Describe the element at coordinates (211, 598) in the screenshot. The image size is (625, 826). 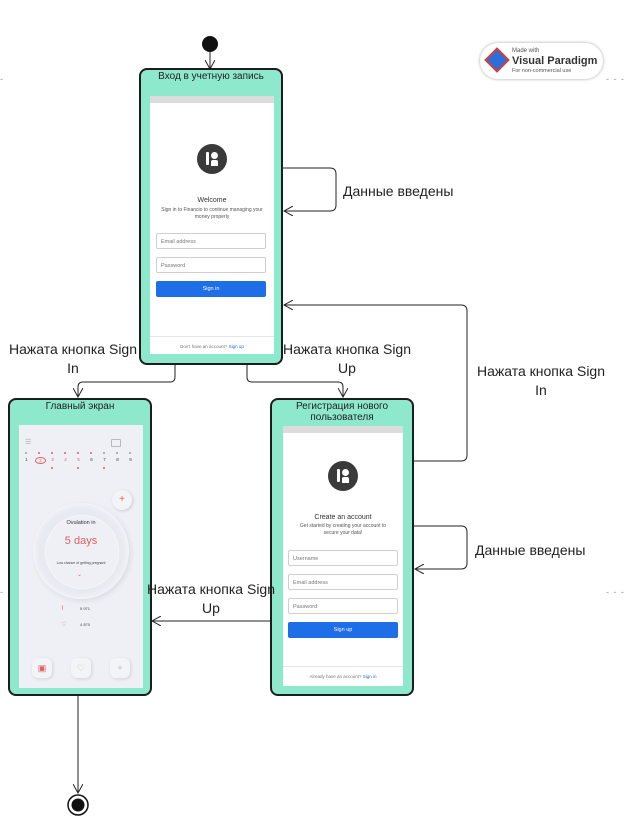
I see `label-register-to-main: Нажата кнопка Sign Up` at that location.